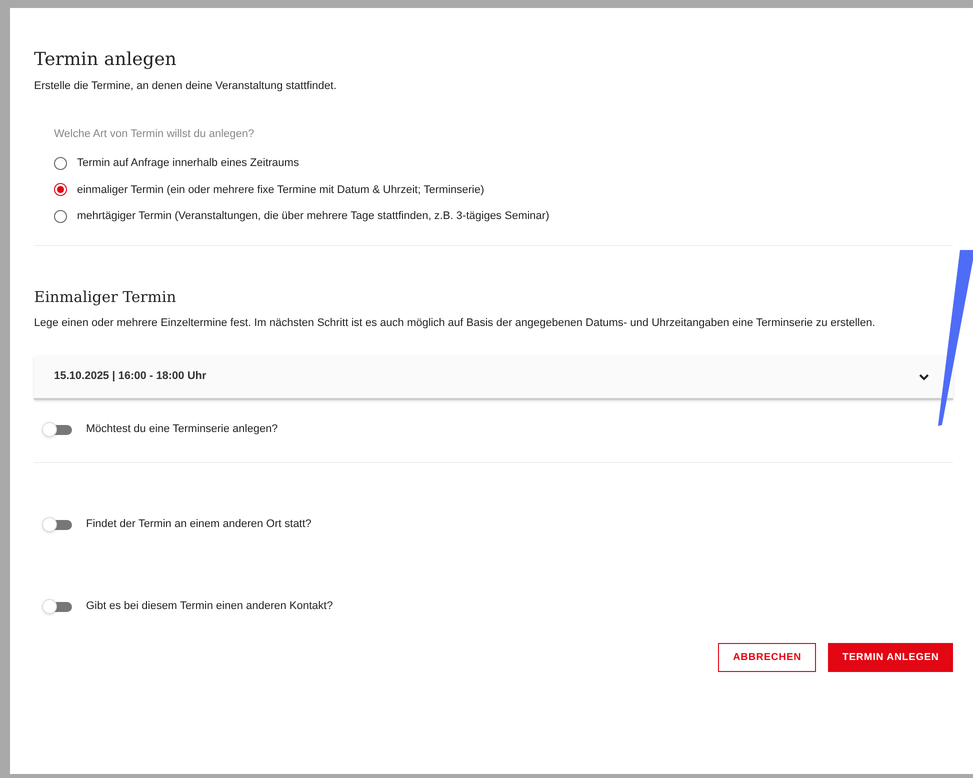  What do you see at coordinates (493, 378) in the screenshot?
I see `date-accordion: 15.10.2025 | 16:00 - 18:00 Uhr` at bounding box center [493, 378].